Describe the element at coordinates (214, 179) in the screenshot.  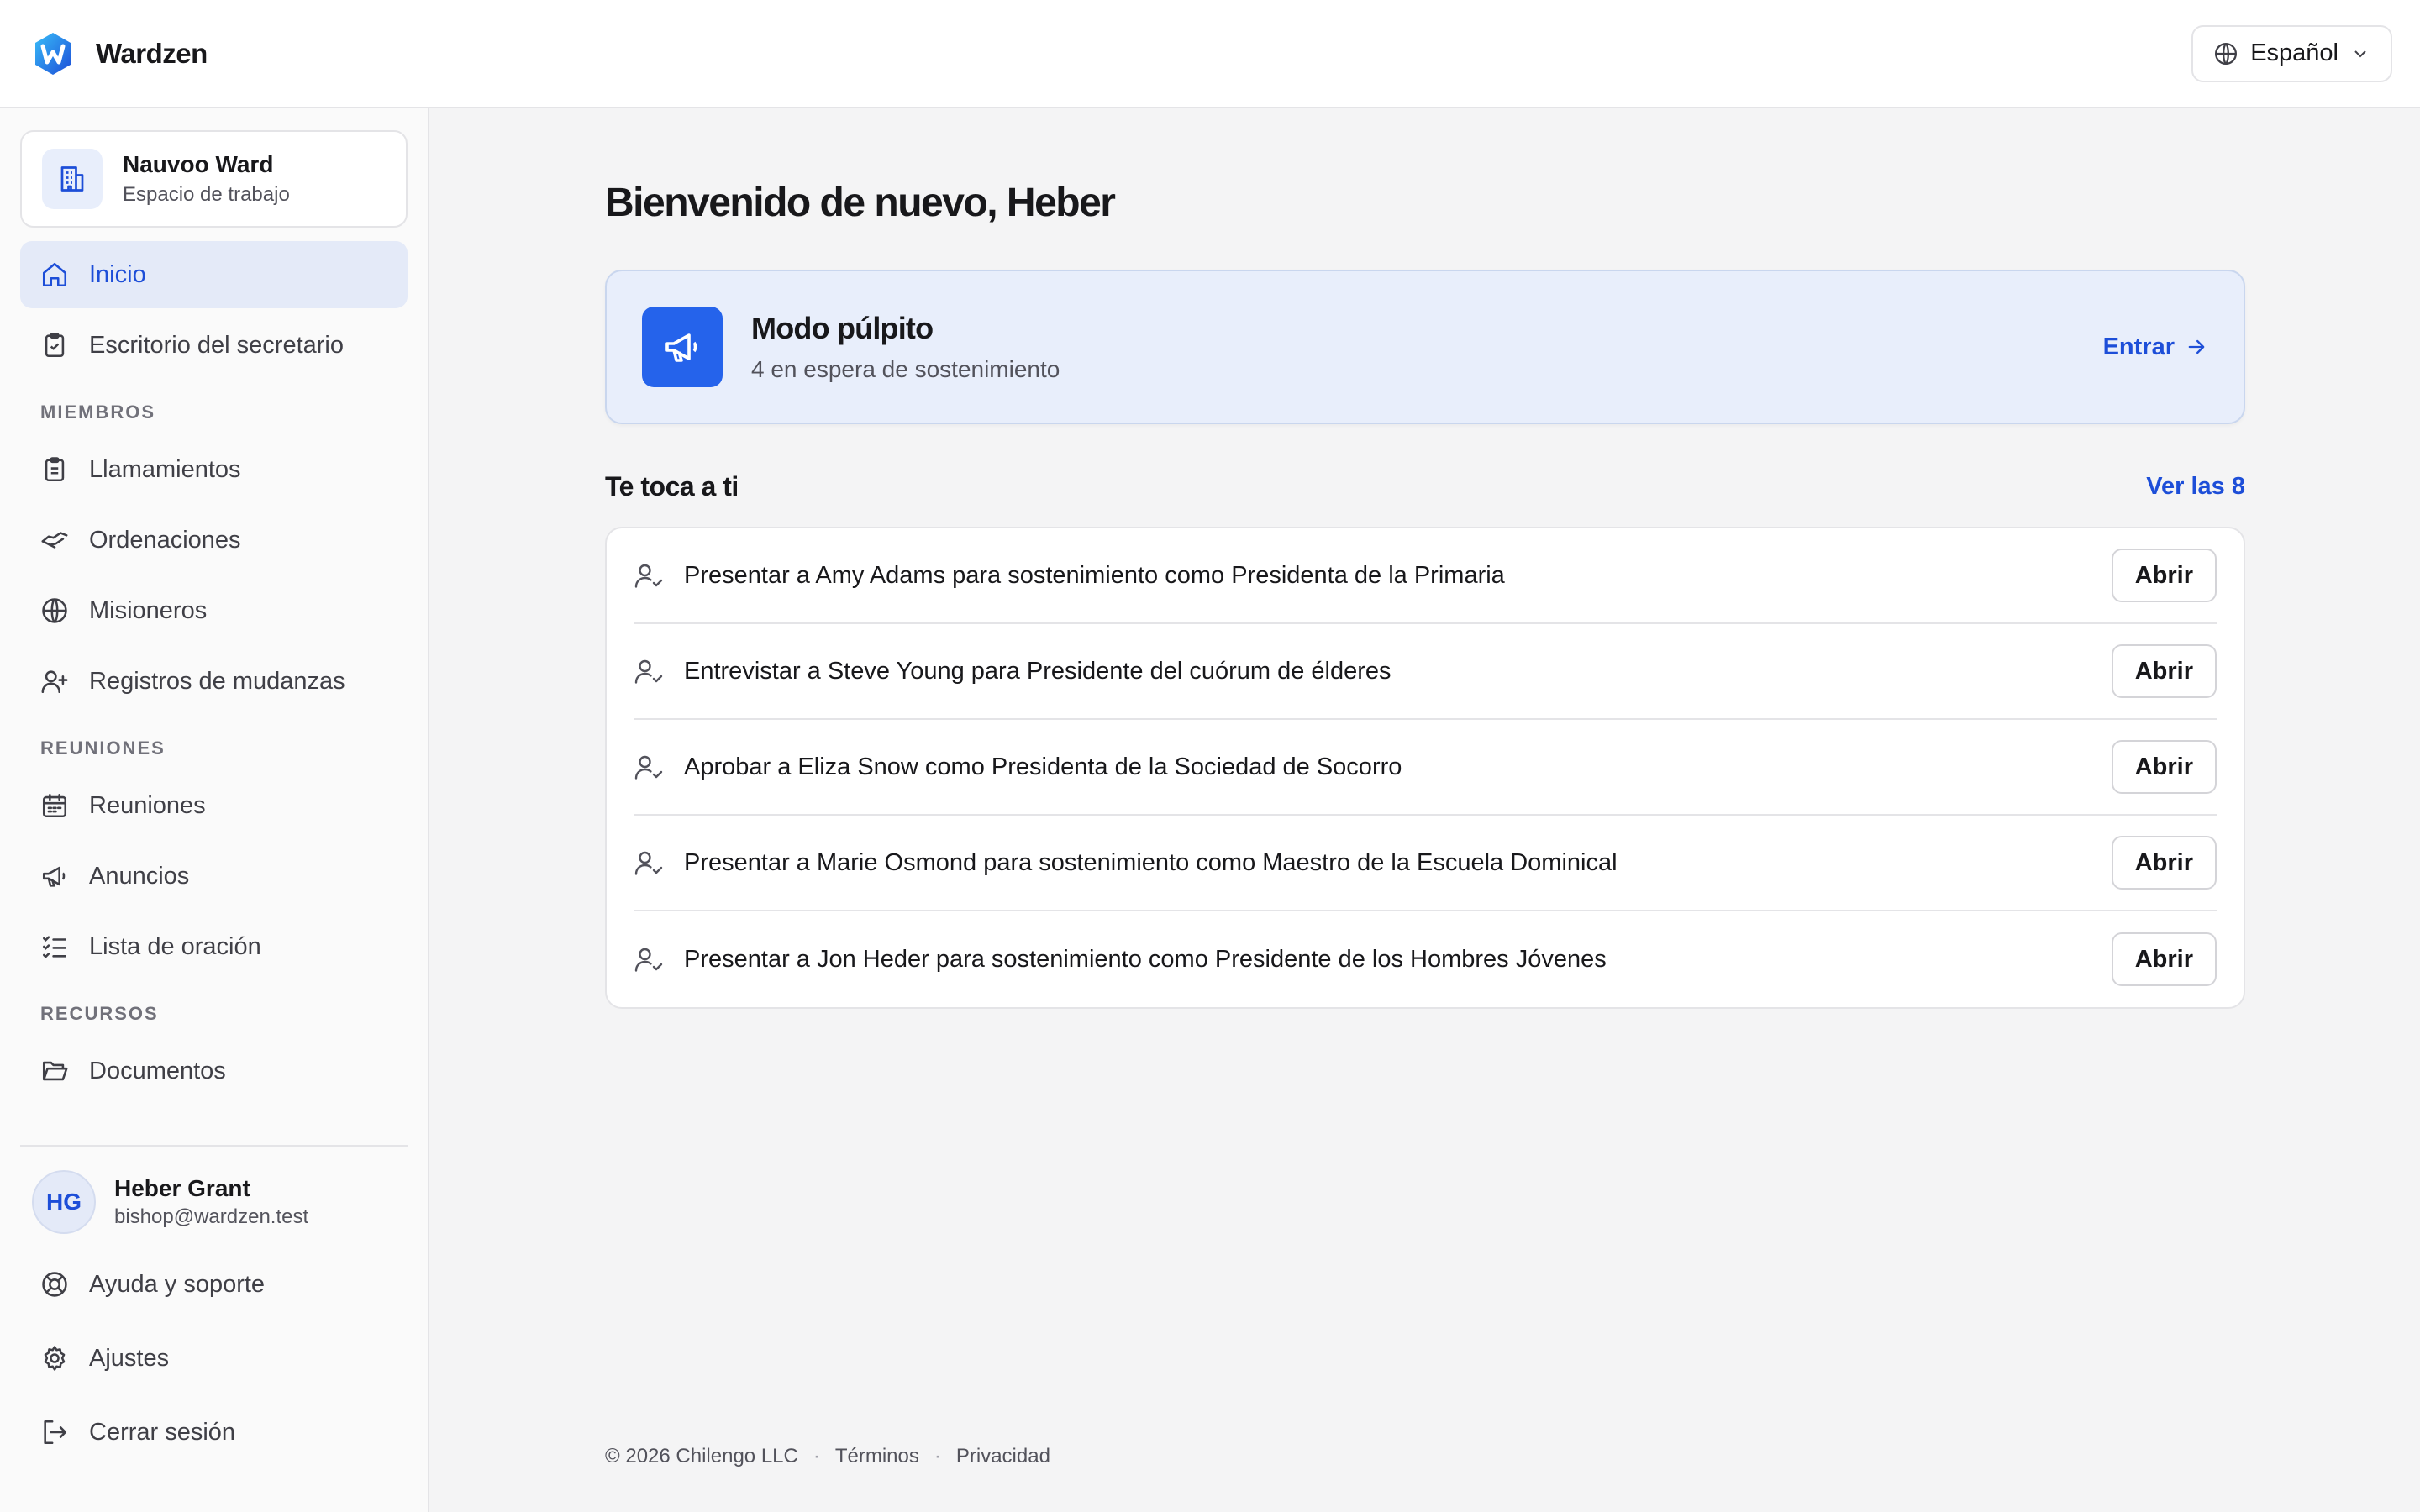
I see `workspace-switcher: Nauvoo Ward Espacio de trabajo` at that location.